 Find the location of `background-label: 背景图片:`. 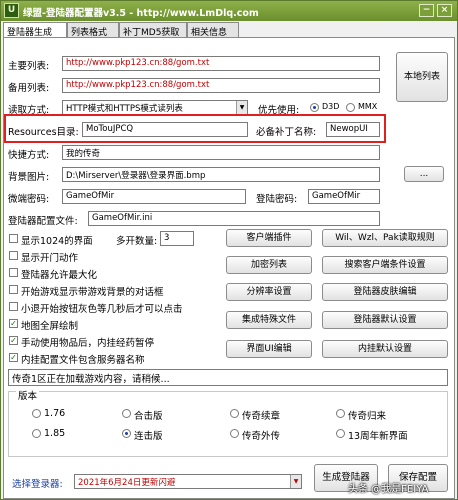

background-label: 背景图片: is located at coordinates (29, 177).